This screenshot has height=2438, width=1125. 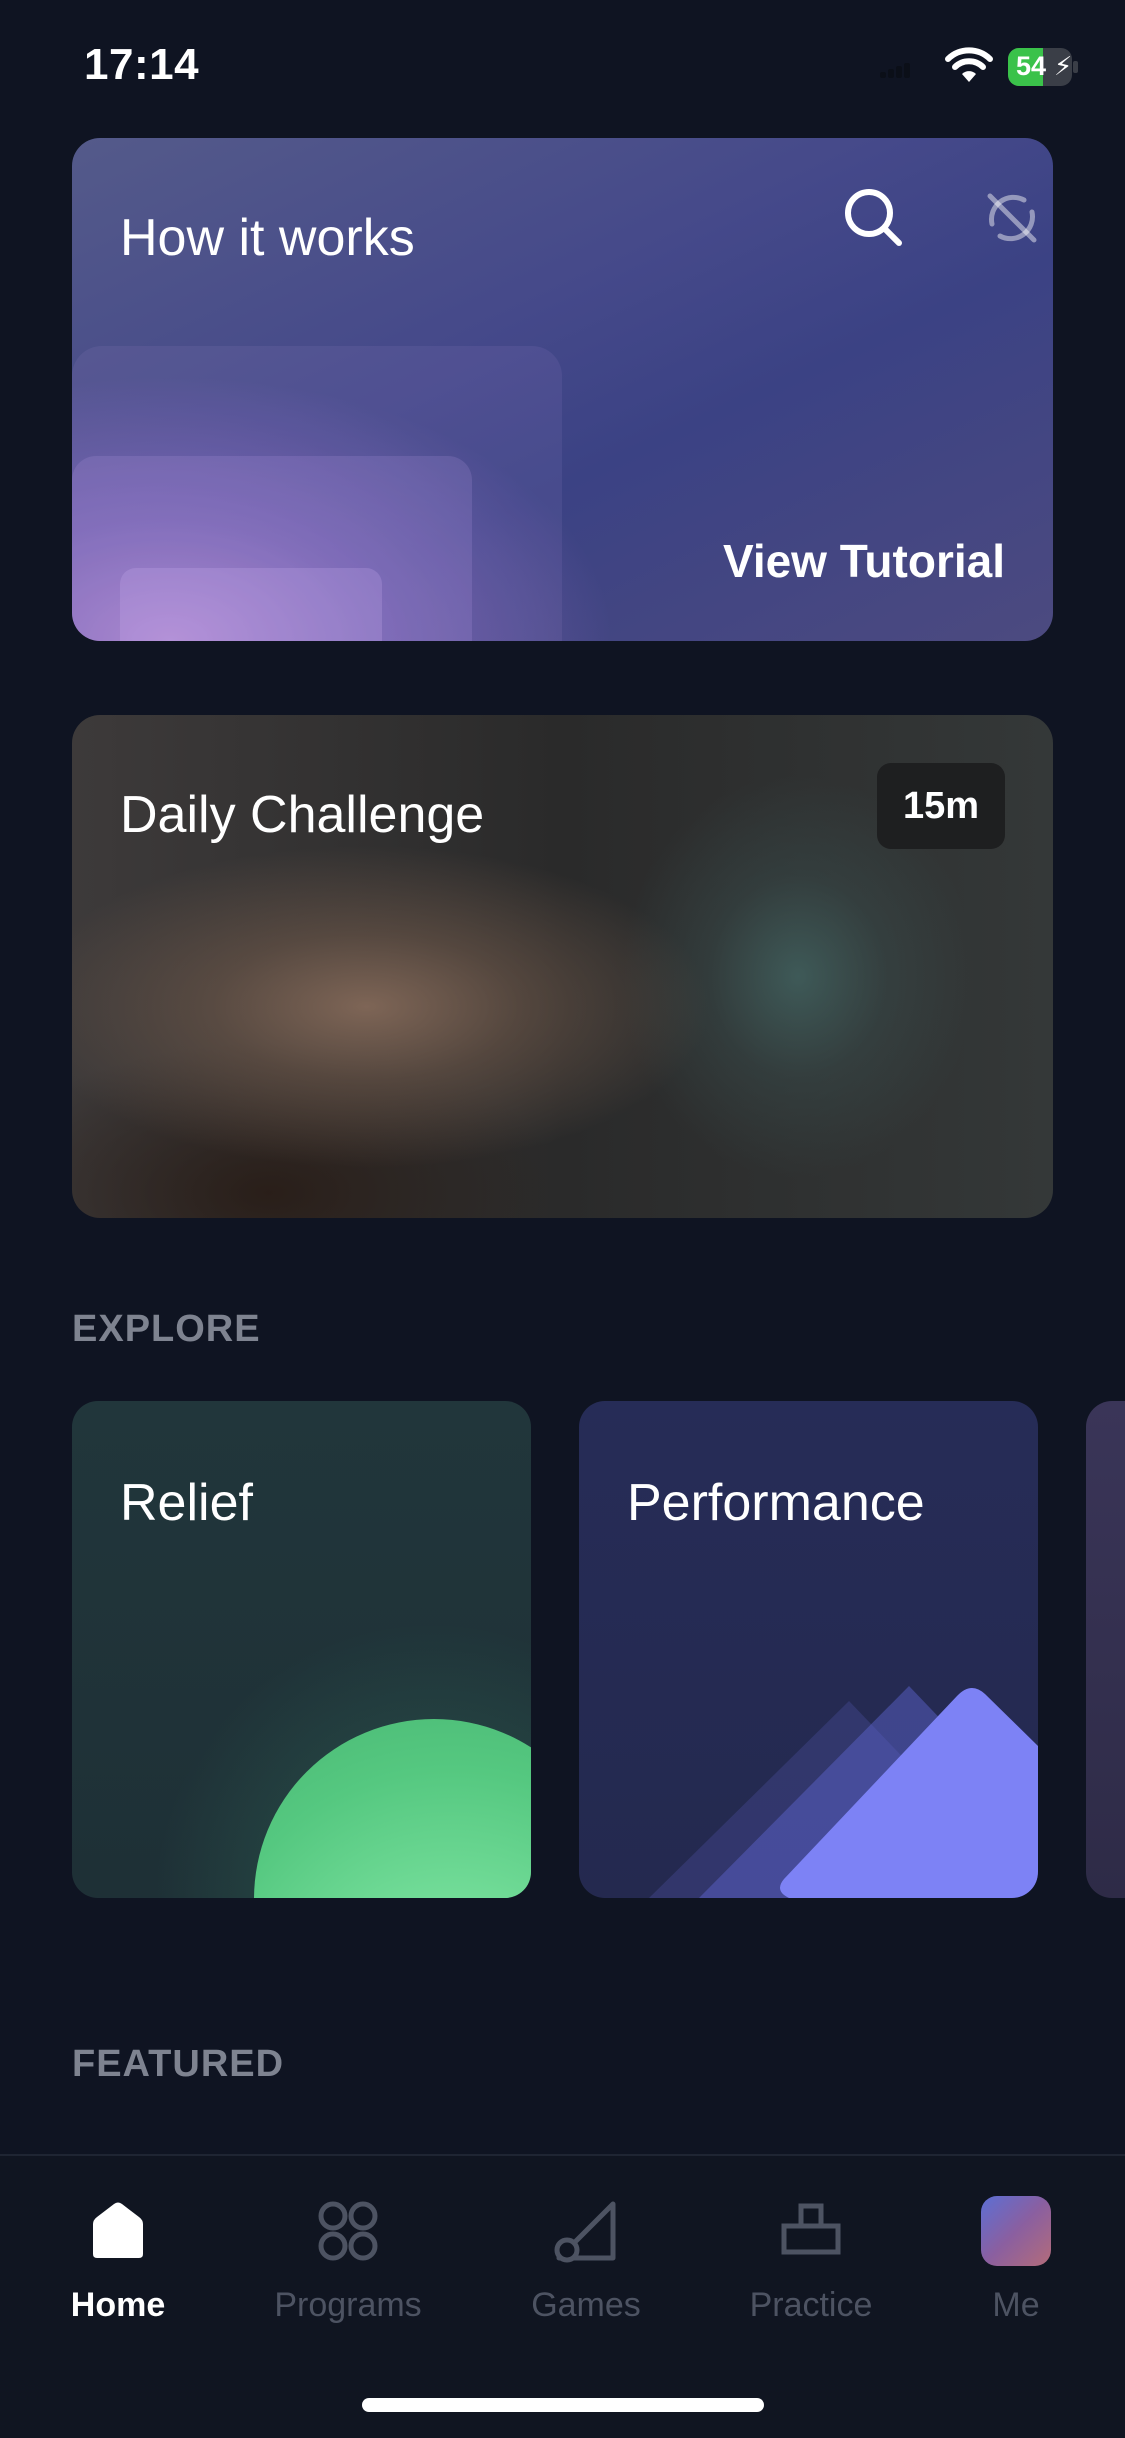 What do you see at coordinates (302, 815) in the screenshot?
I see `daily-challenge-title: Daily Challenge` at bounding box center [302, 815].